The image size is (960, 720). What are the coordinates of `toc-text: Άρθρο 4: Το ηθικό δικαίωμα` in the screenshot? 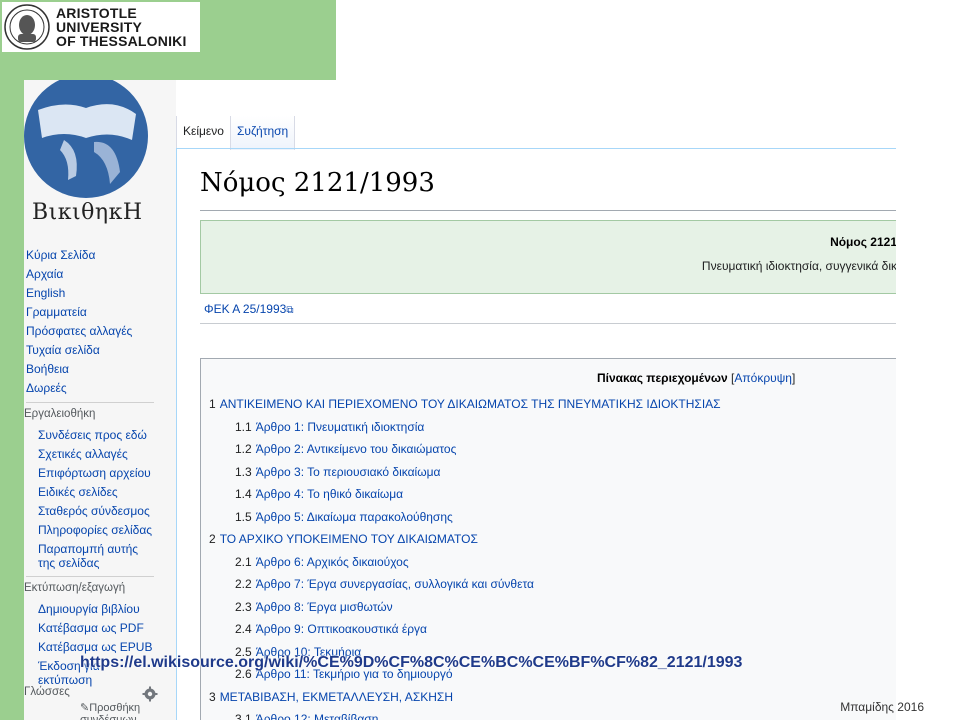 It's located at (329, 494).